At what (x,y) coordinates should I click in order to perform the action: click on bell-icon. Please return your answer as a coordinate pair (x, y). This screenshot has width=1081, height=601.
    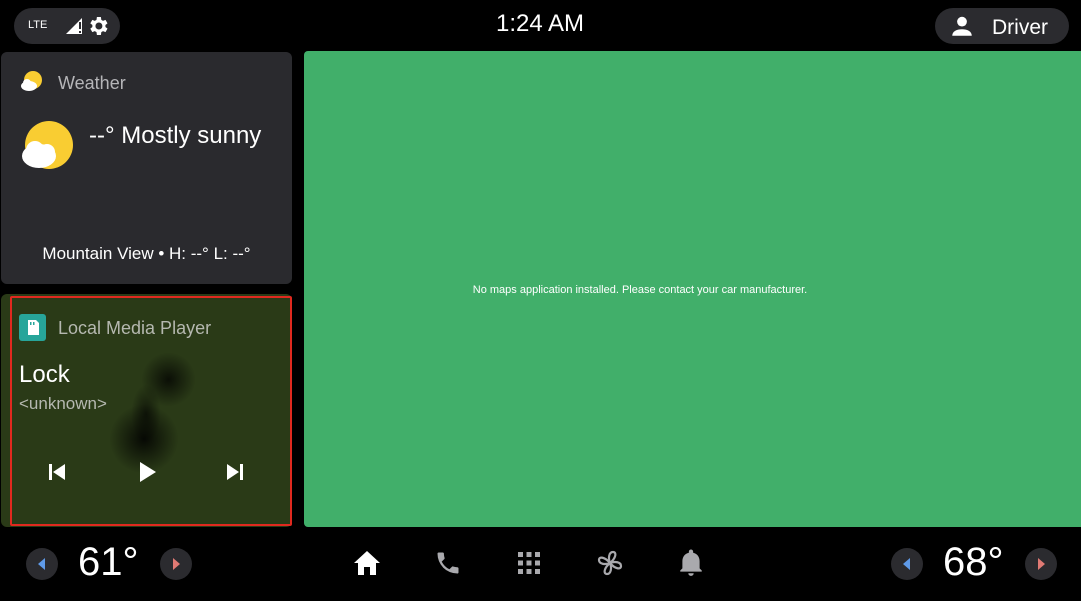
    Looking at the image, I should click on (691, 562).